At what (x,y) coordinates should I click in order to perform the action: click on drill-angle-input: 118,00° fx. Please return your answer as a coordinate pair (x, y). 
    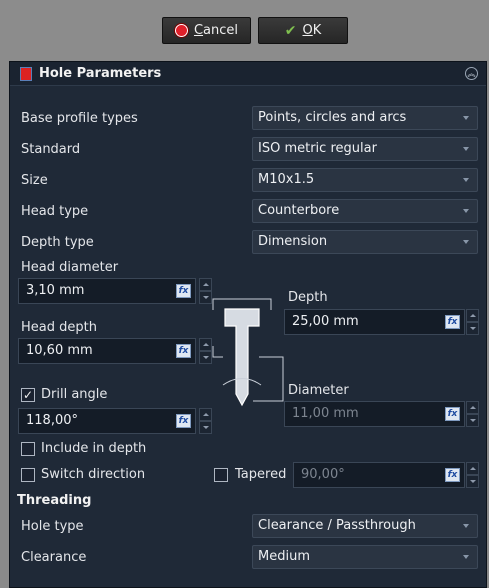
    Looking at the image, I should click on (107, 421).